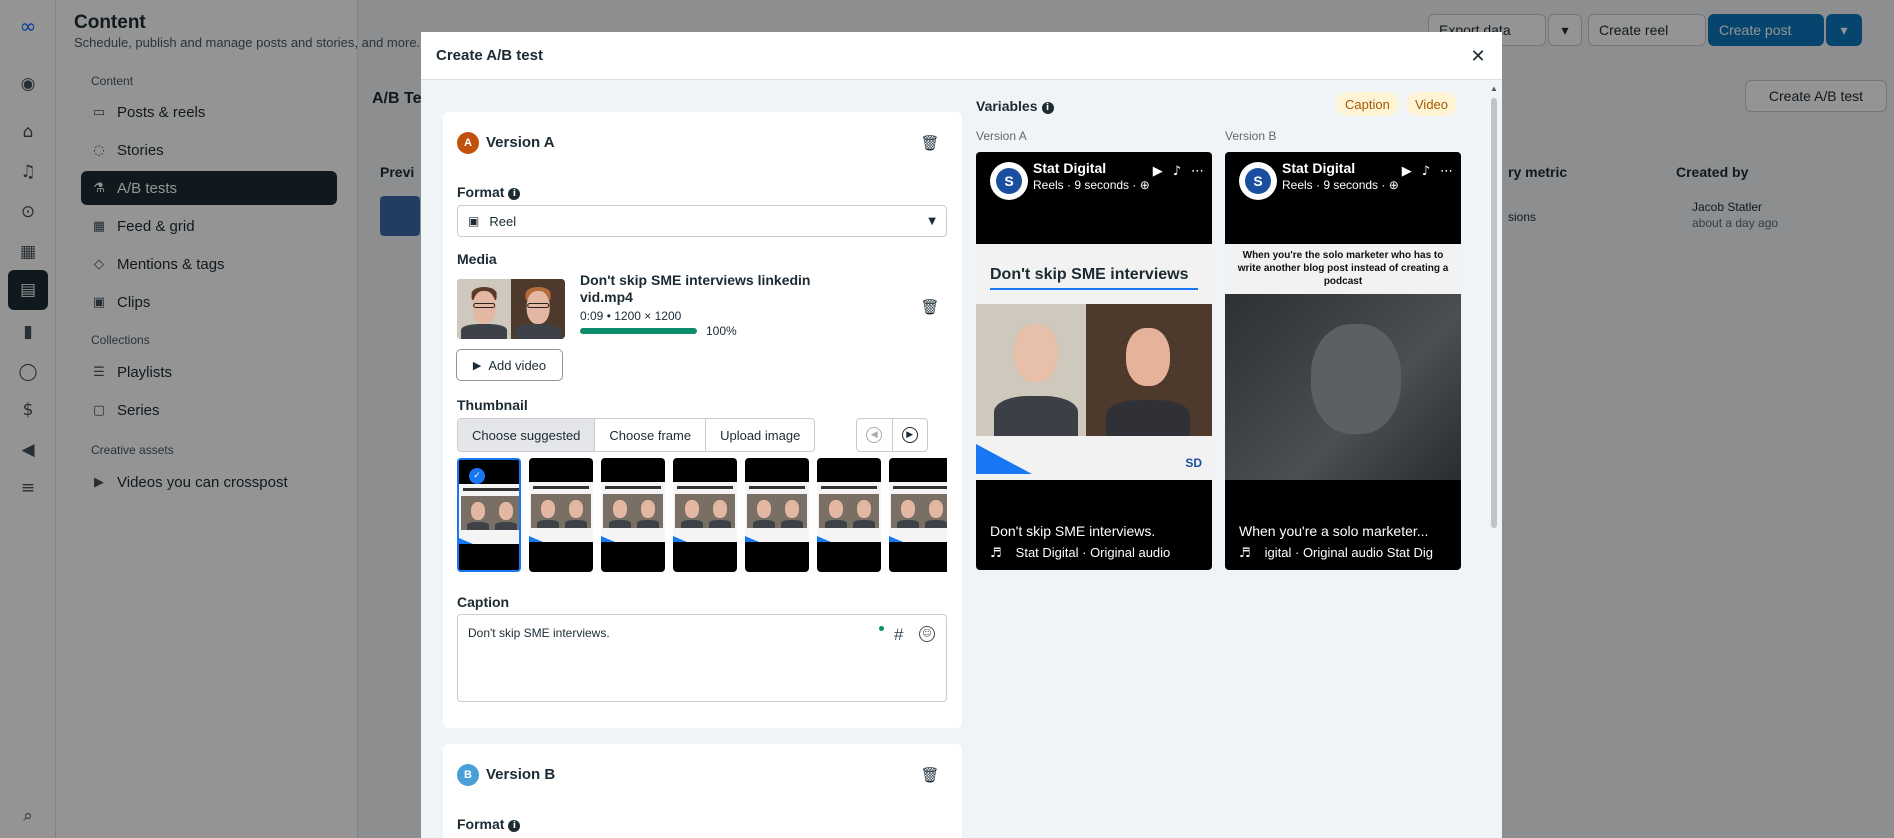  What do you see at coordinates (509, 365) in the screenshot?
I see `add-video-button: ▶ Add video` at bounding box center [509, 365].